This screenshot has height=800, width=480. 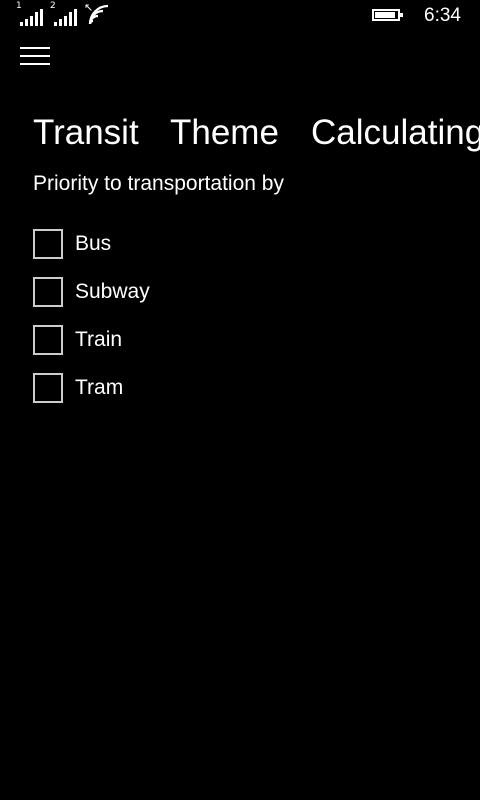 I want to click on tab-theme: Theme, so click(x=224, y=133).